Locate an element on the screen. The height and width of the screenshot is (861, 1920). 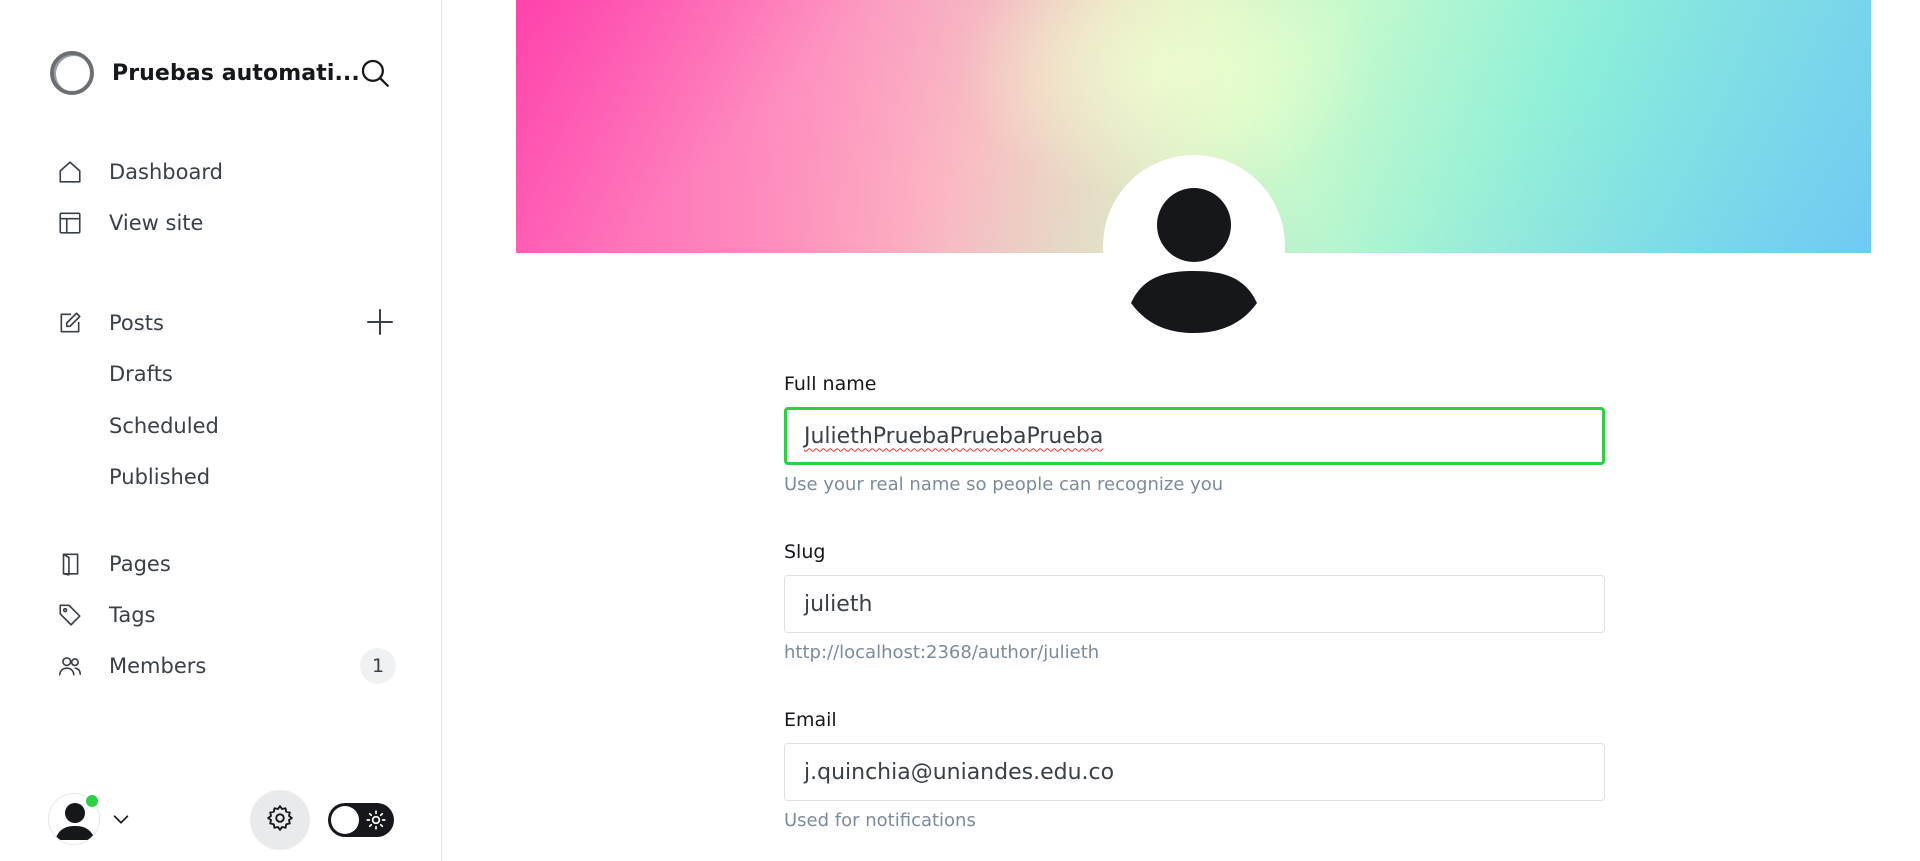
sidebar-item-tags: Tags is located at coordinates (226, 615).